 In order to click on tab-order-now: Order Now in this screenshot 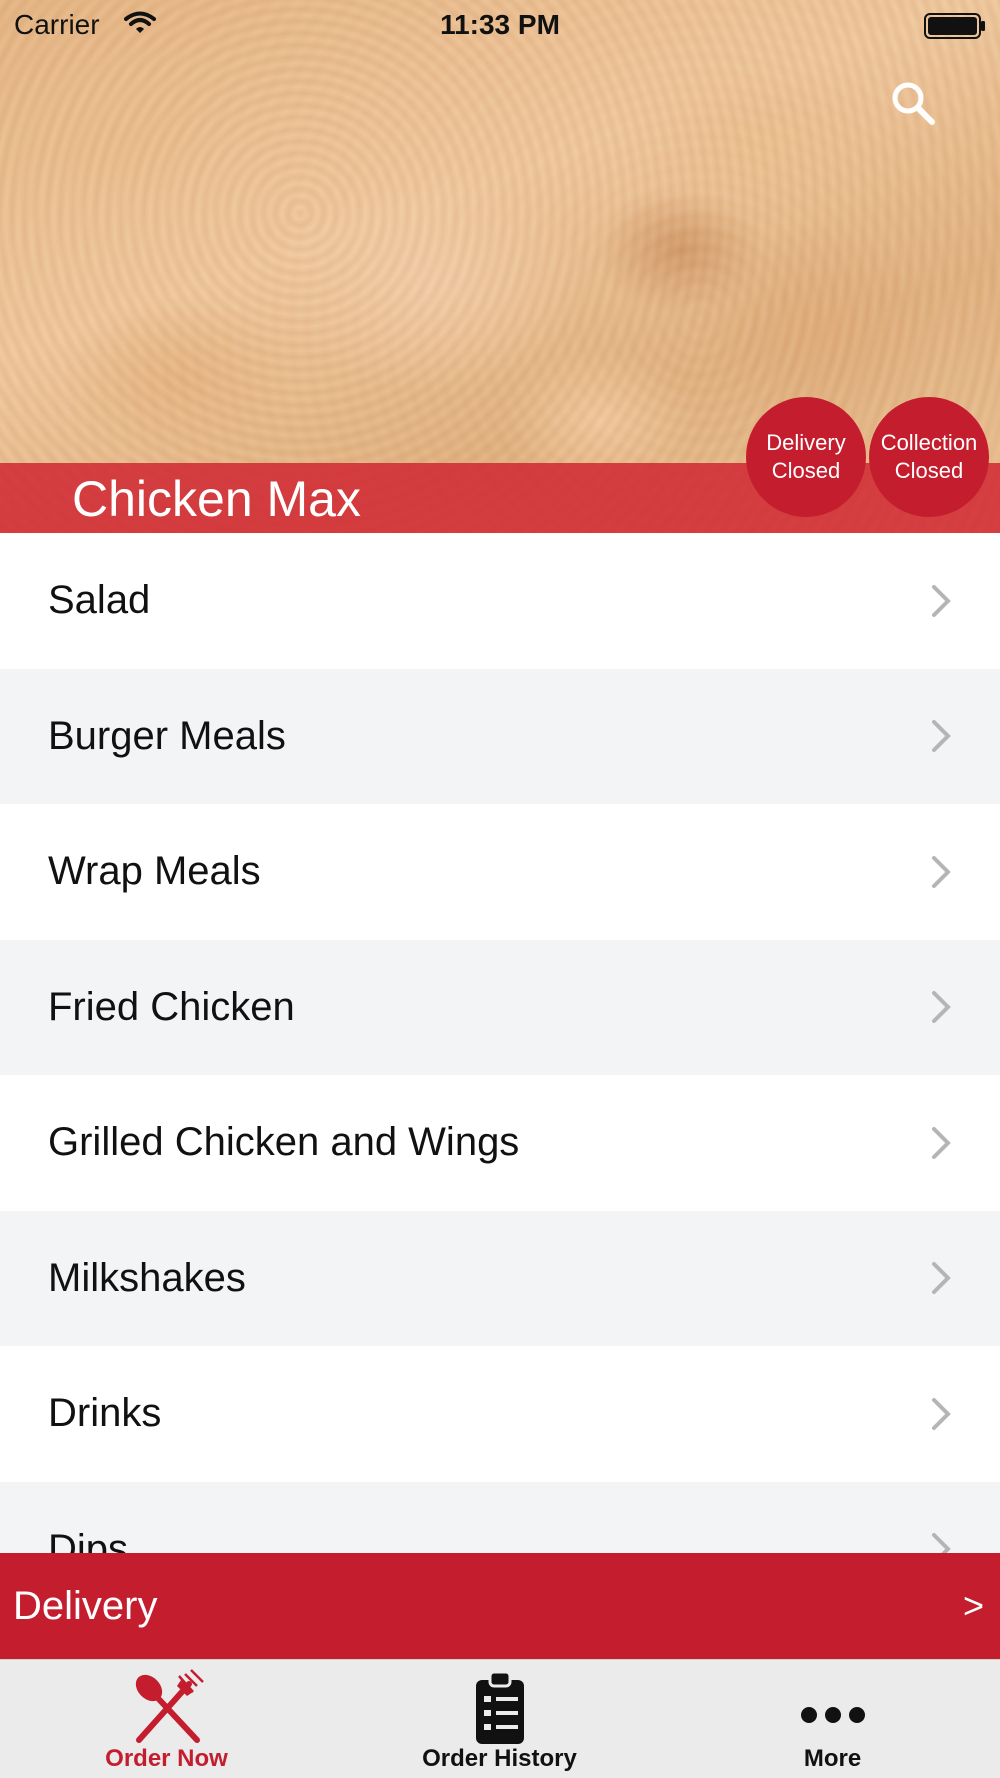, I will do `click(166, 1719)`.